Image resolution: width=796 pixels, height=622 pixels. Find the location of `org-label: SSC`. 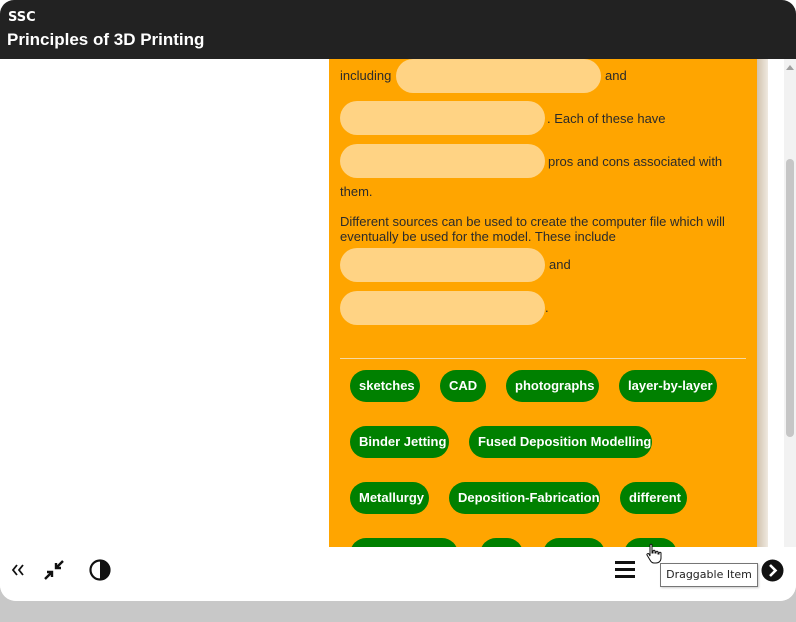

org-label: SSC is located at coordinates (22, 17).